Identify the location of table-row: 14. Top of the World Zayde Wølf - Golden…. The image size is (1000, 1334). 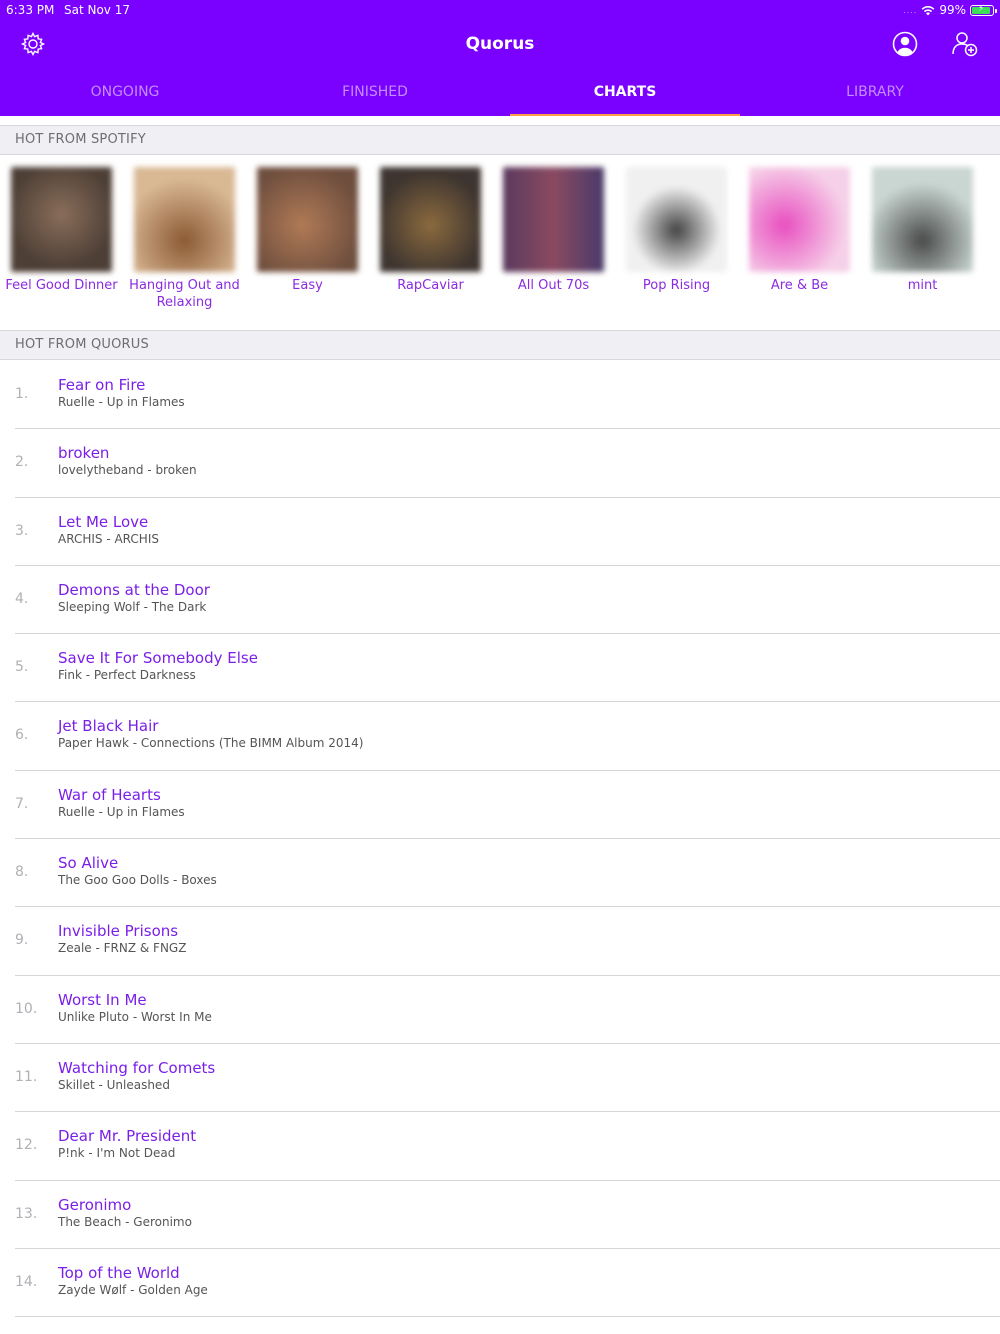
(507, 1283).